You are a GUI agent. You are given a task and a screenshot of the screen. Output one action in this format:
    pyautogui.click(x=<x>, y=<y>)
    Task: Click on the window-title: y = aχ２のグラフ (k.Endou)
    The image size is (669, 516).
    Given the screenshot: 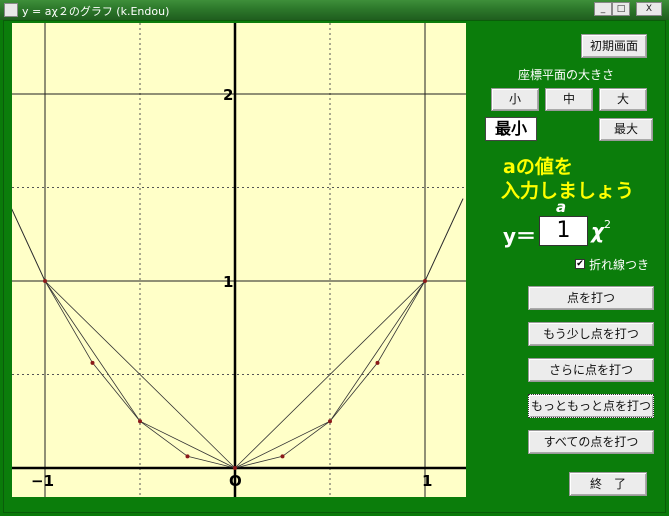 What is the action you would take?
    pyautogui.click(x=96, y=11)
    